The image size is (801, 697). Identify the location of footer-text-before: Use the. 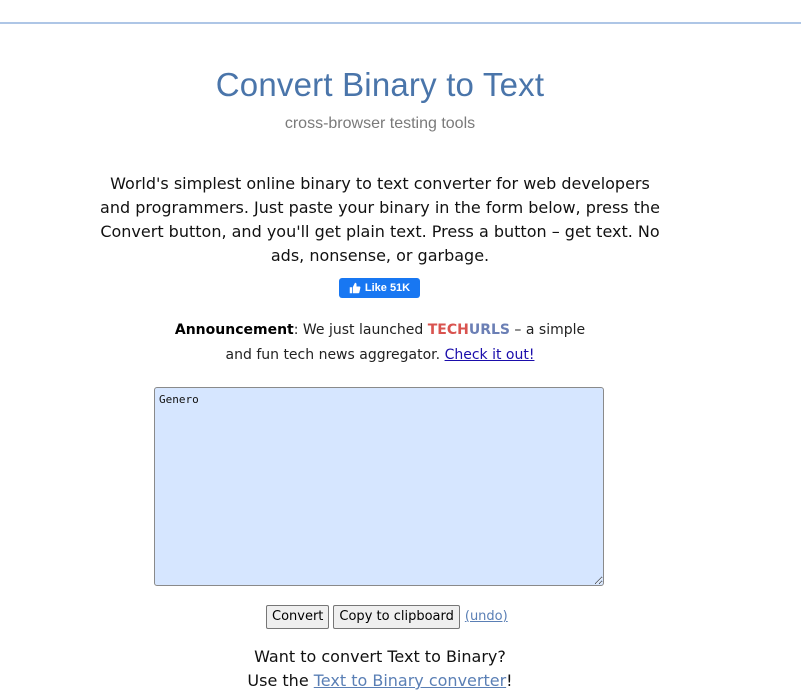
(280, 680).